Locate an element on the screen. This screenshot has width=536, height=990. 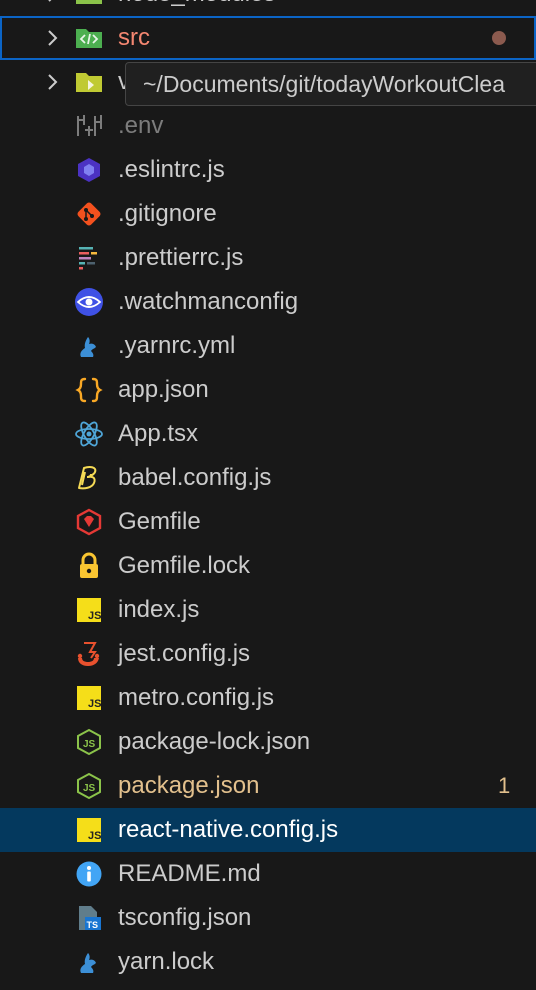
file-row: .env is located at coordinates (268, 126).